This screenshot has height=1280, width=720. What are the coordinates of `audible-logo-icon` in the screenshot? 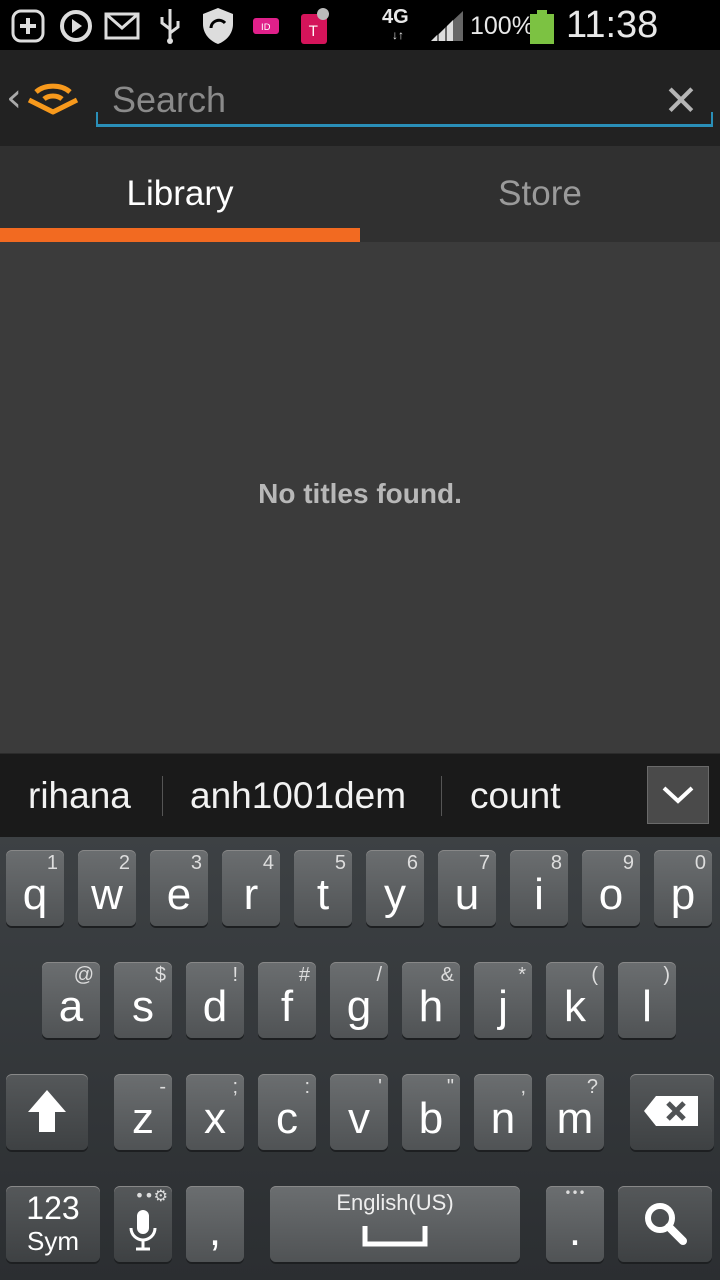 It's located at (53, 98).